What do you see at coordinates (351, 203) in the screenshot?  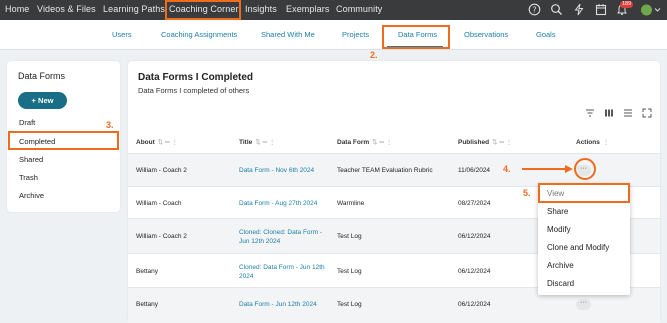 I see `cell-data-form: Warmline` at bounding box center [351, 203].